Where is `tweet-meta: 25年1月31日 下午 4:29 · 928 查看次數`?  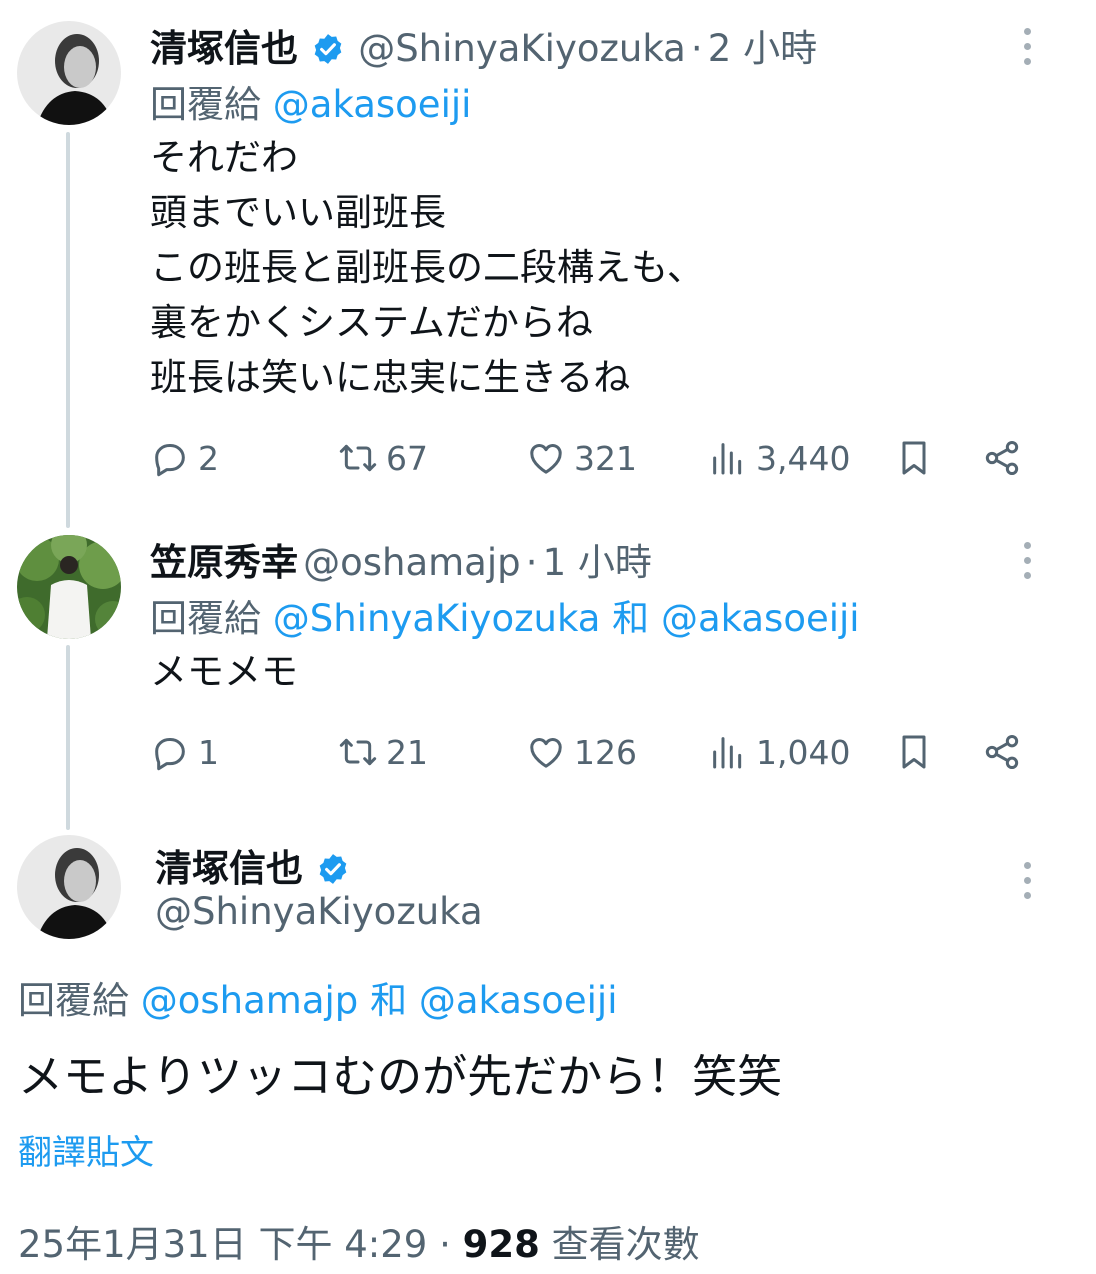
tweet-meta: 25年1月31日 下午 4:29 · 928 查看次數 is located at coordinates (359, 1241).